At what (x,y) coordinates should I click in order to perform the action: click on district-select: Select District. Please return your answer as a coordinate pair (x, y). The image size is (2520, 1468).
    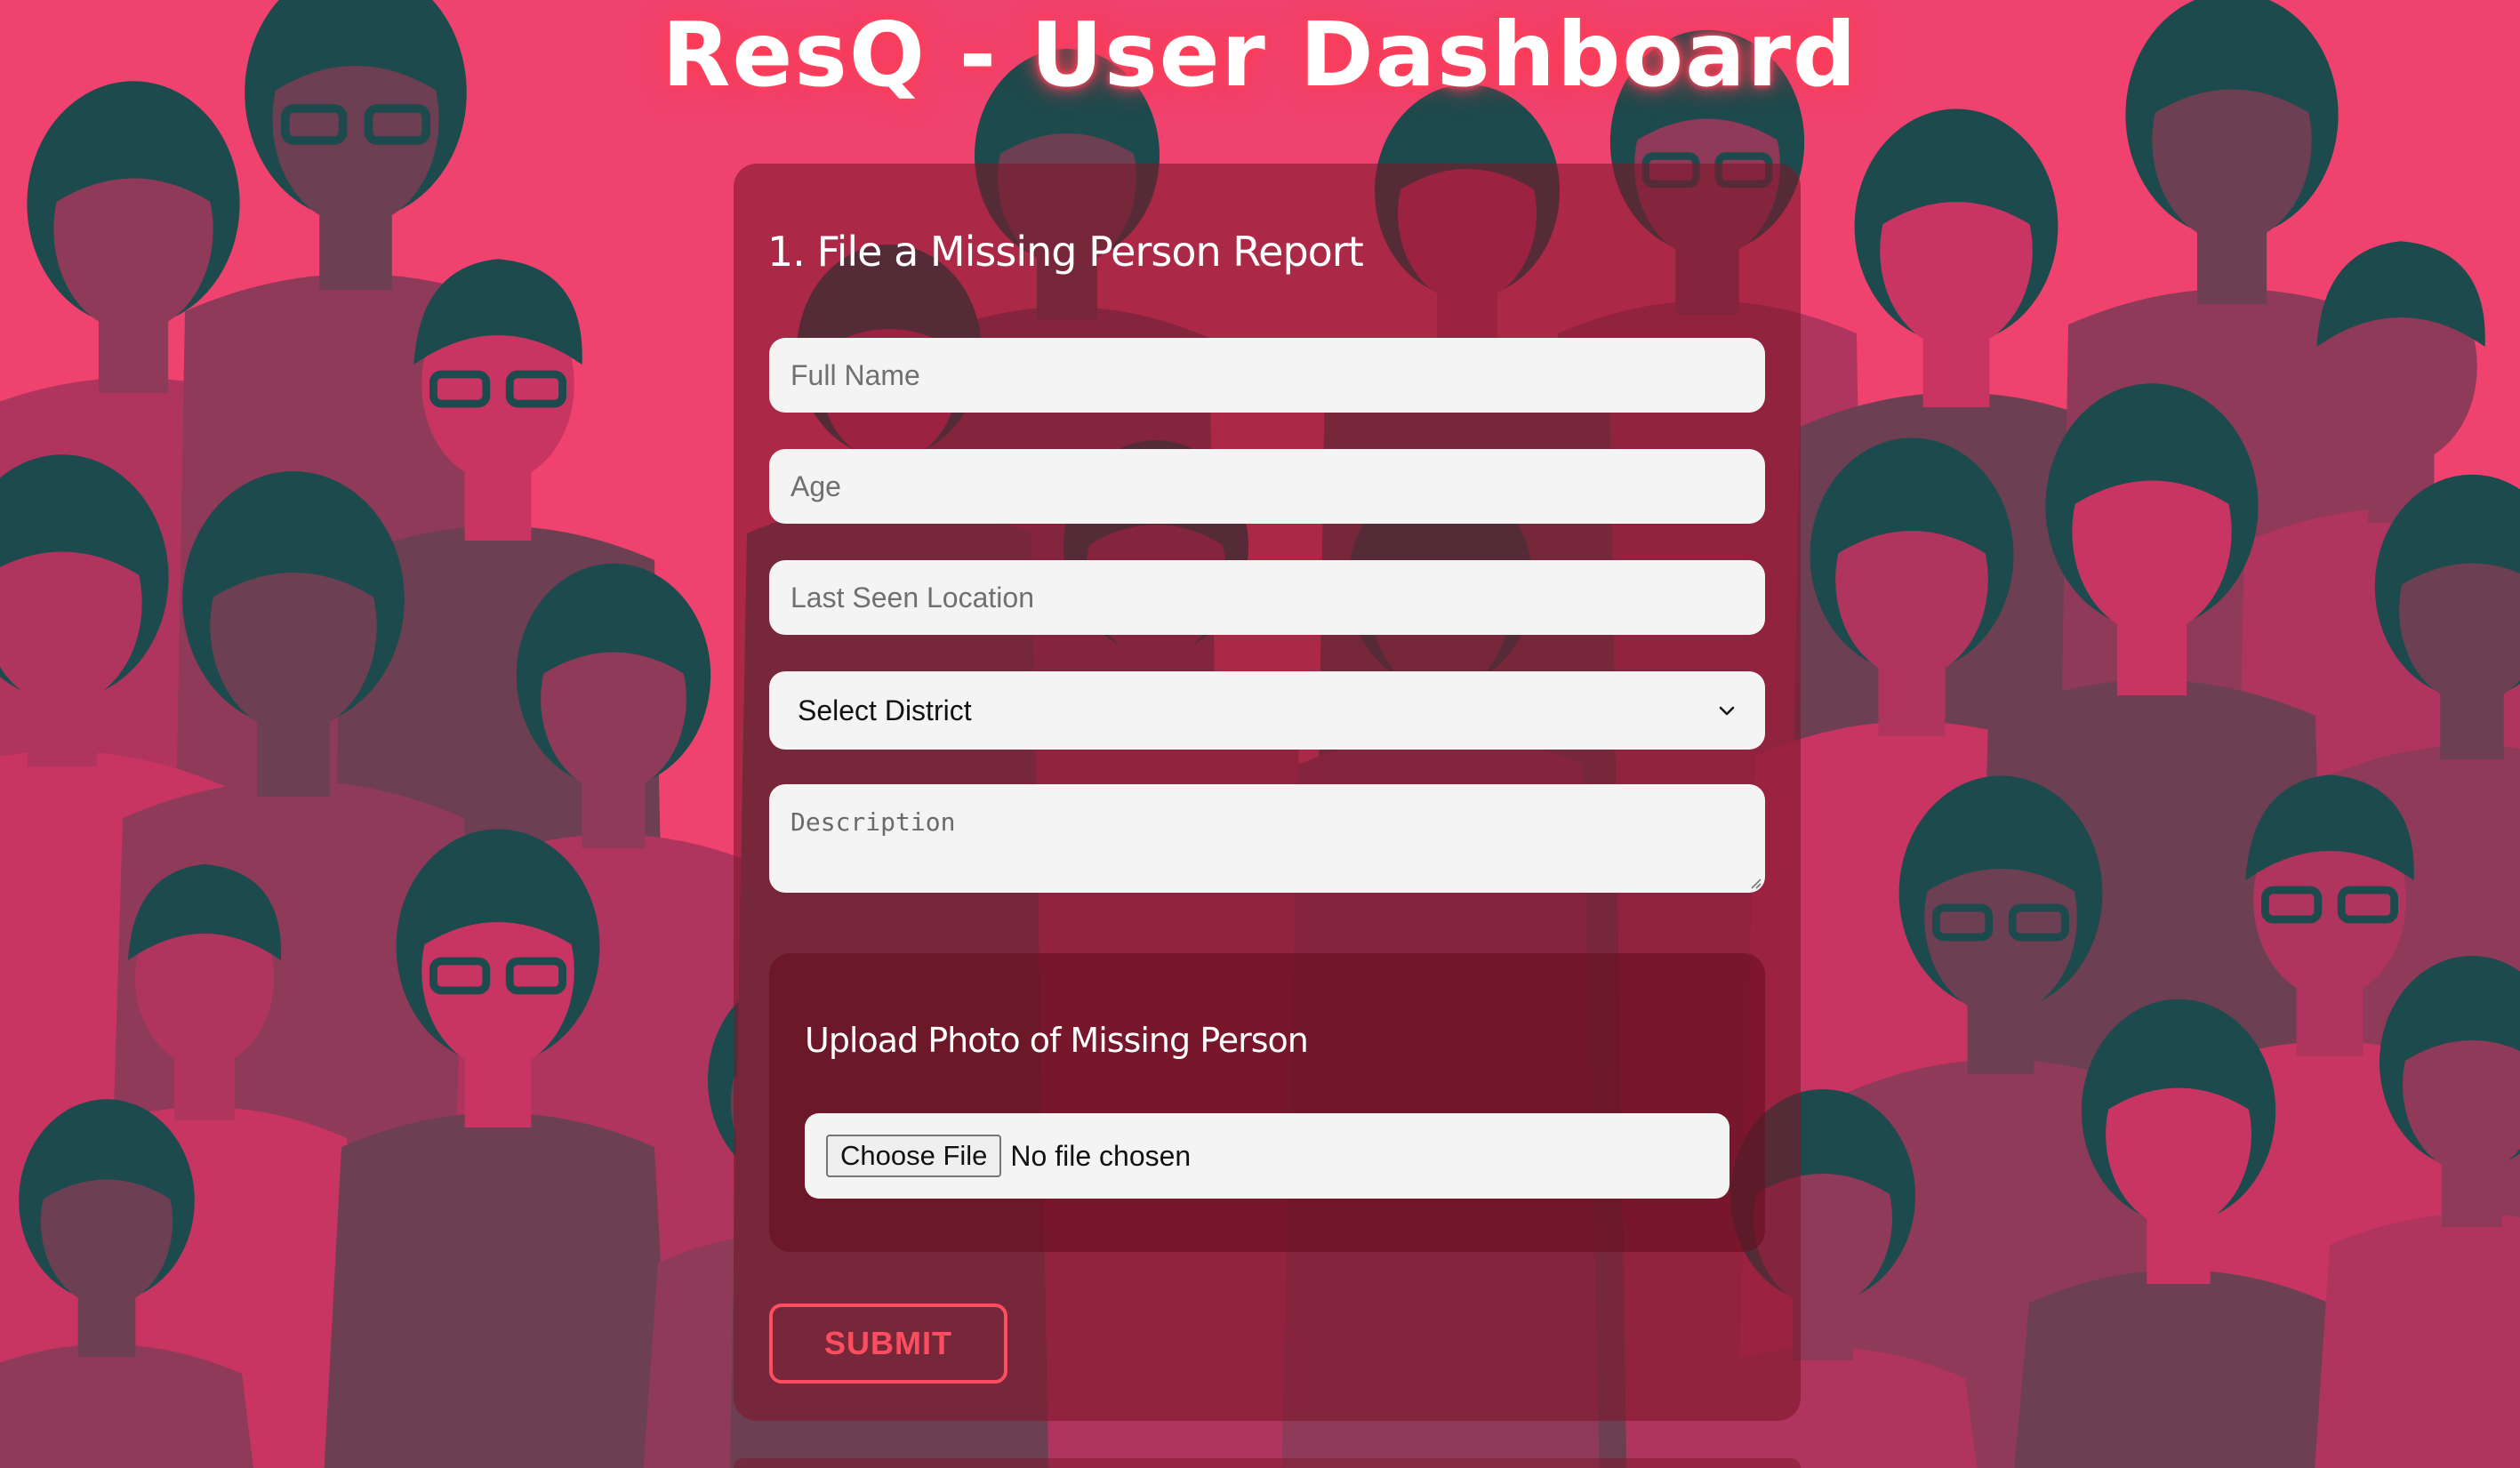
    Looking at the image, I should click on (1267, 710).